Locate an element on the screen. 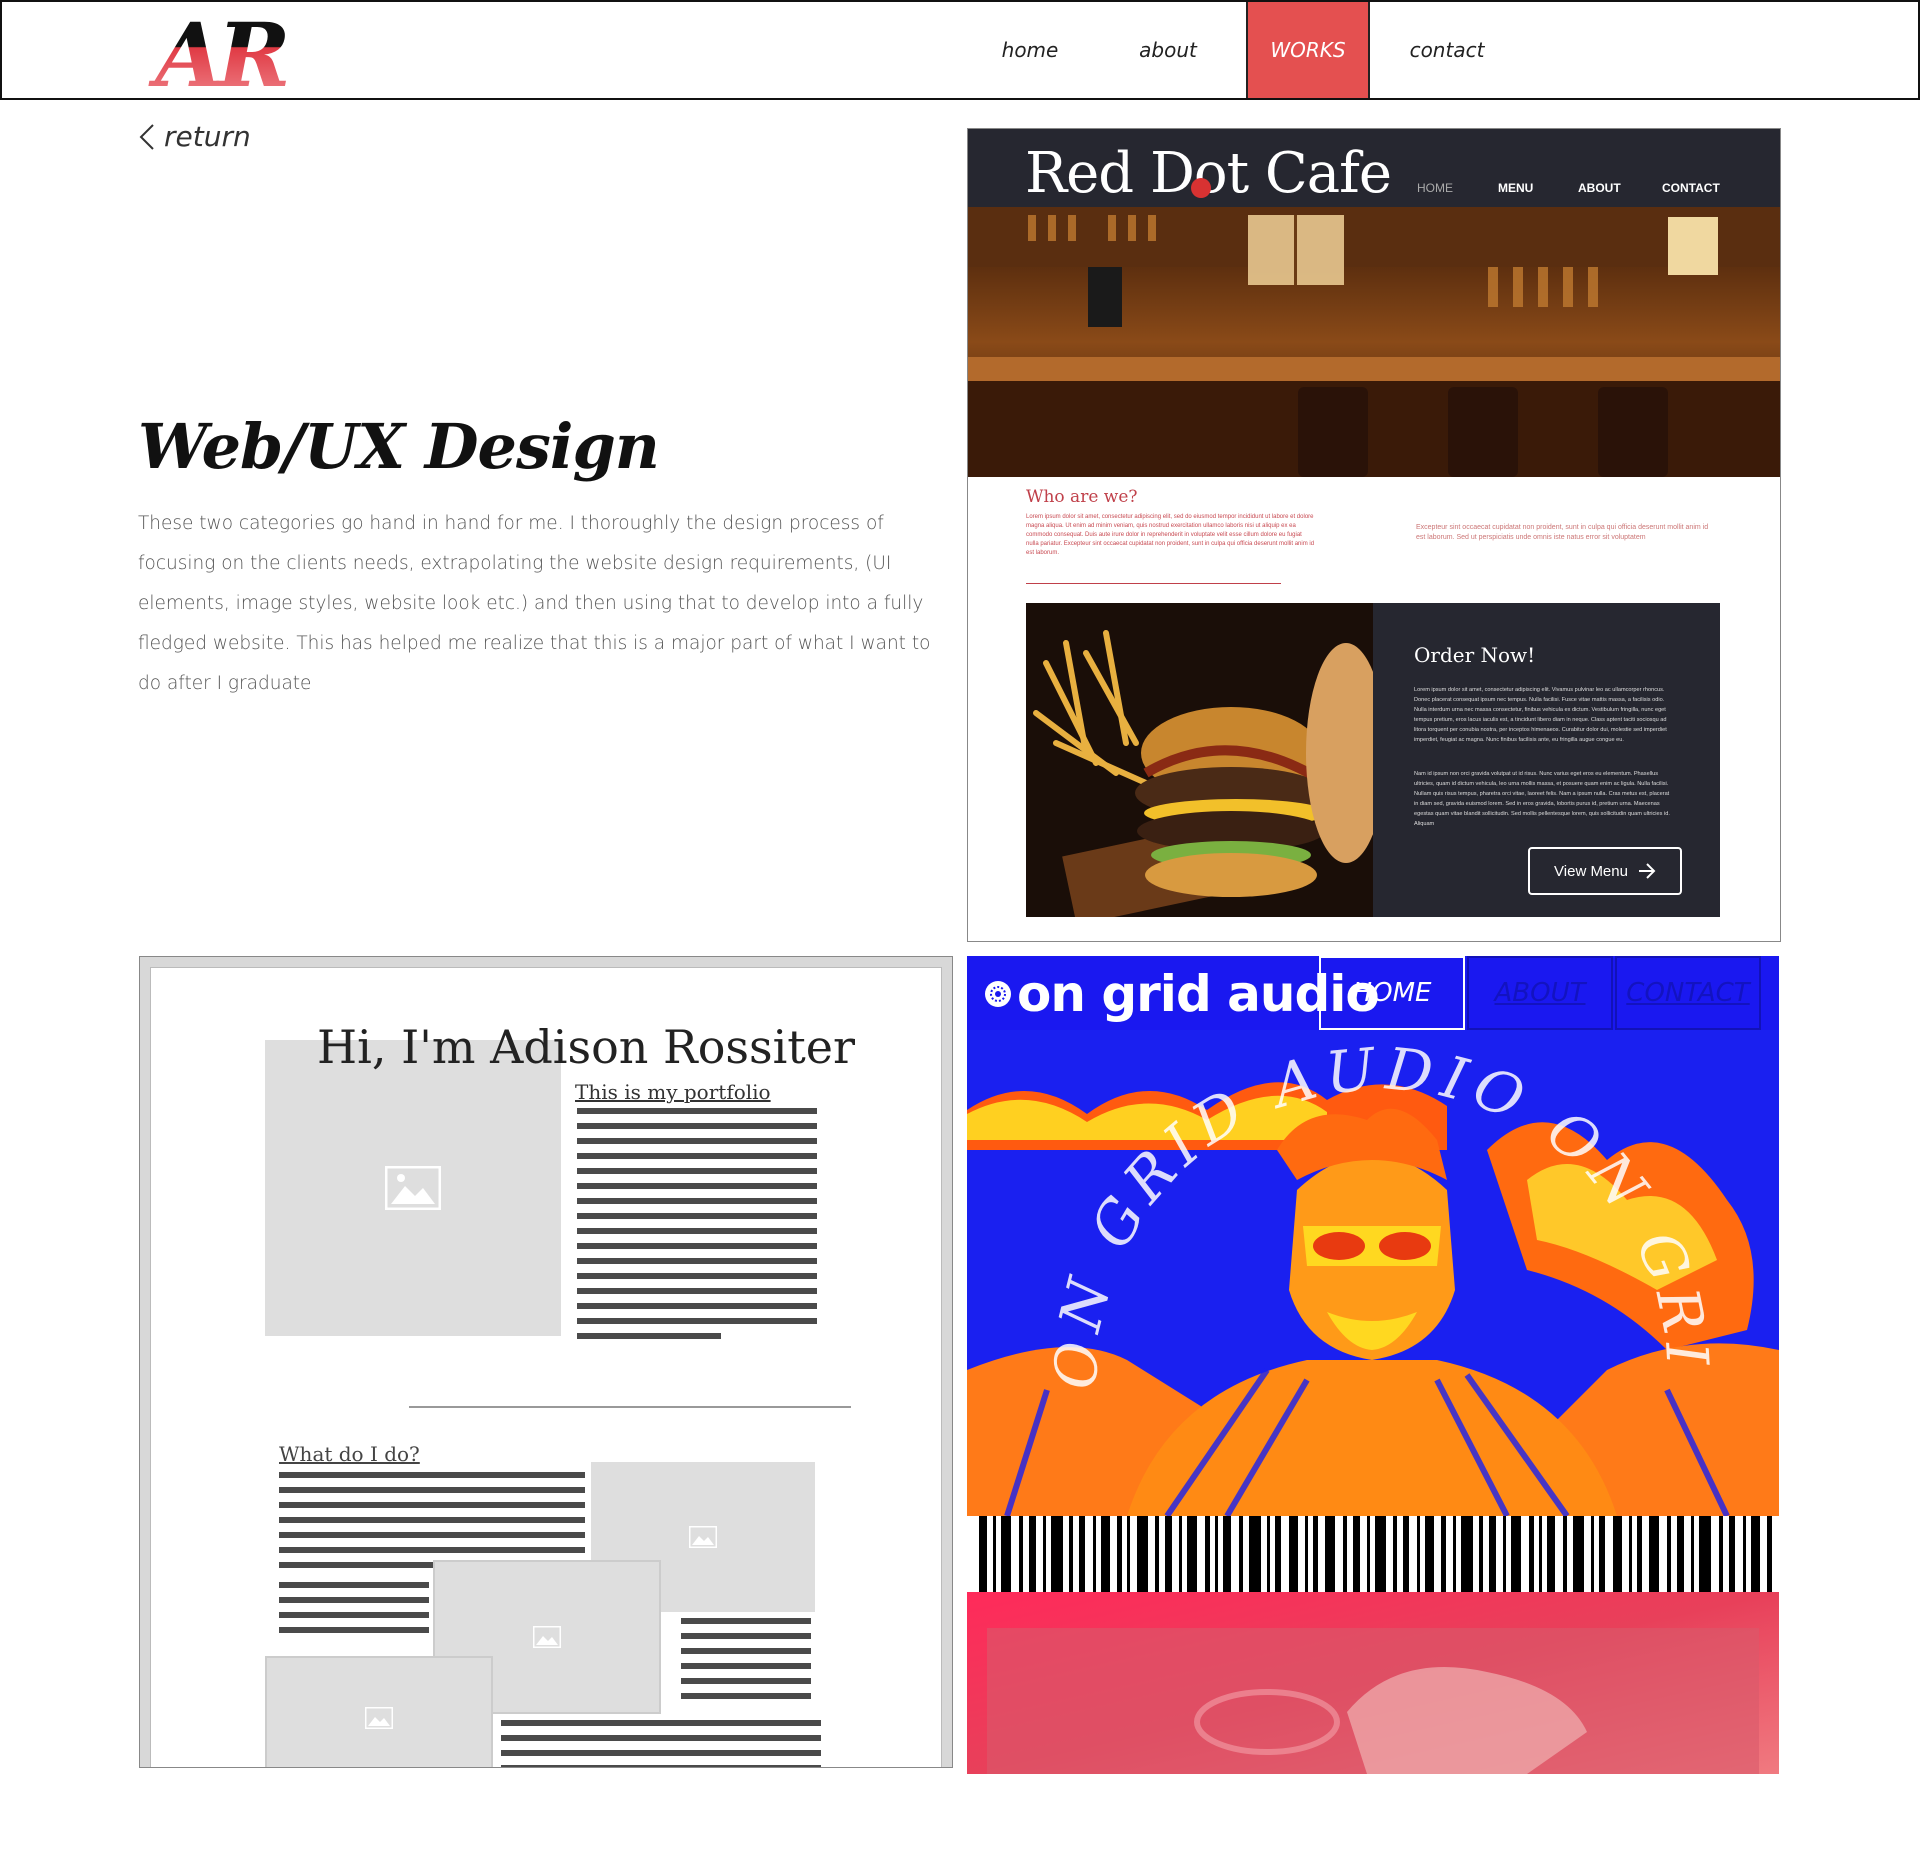 Image resolution: width=1920 pixels, height=1874 pixels. return-label: return is located at coordinates (207, 136).